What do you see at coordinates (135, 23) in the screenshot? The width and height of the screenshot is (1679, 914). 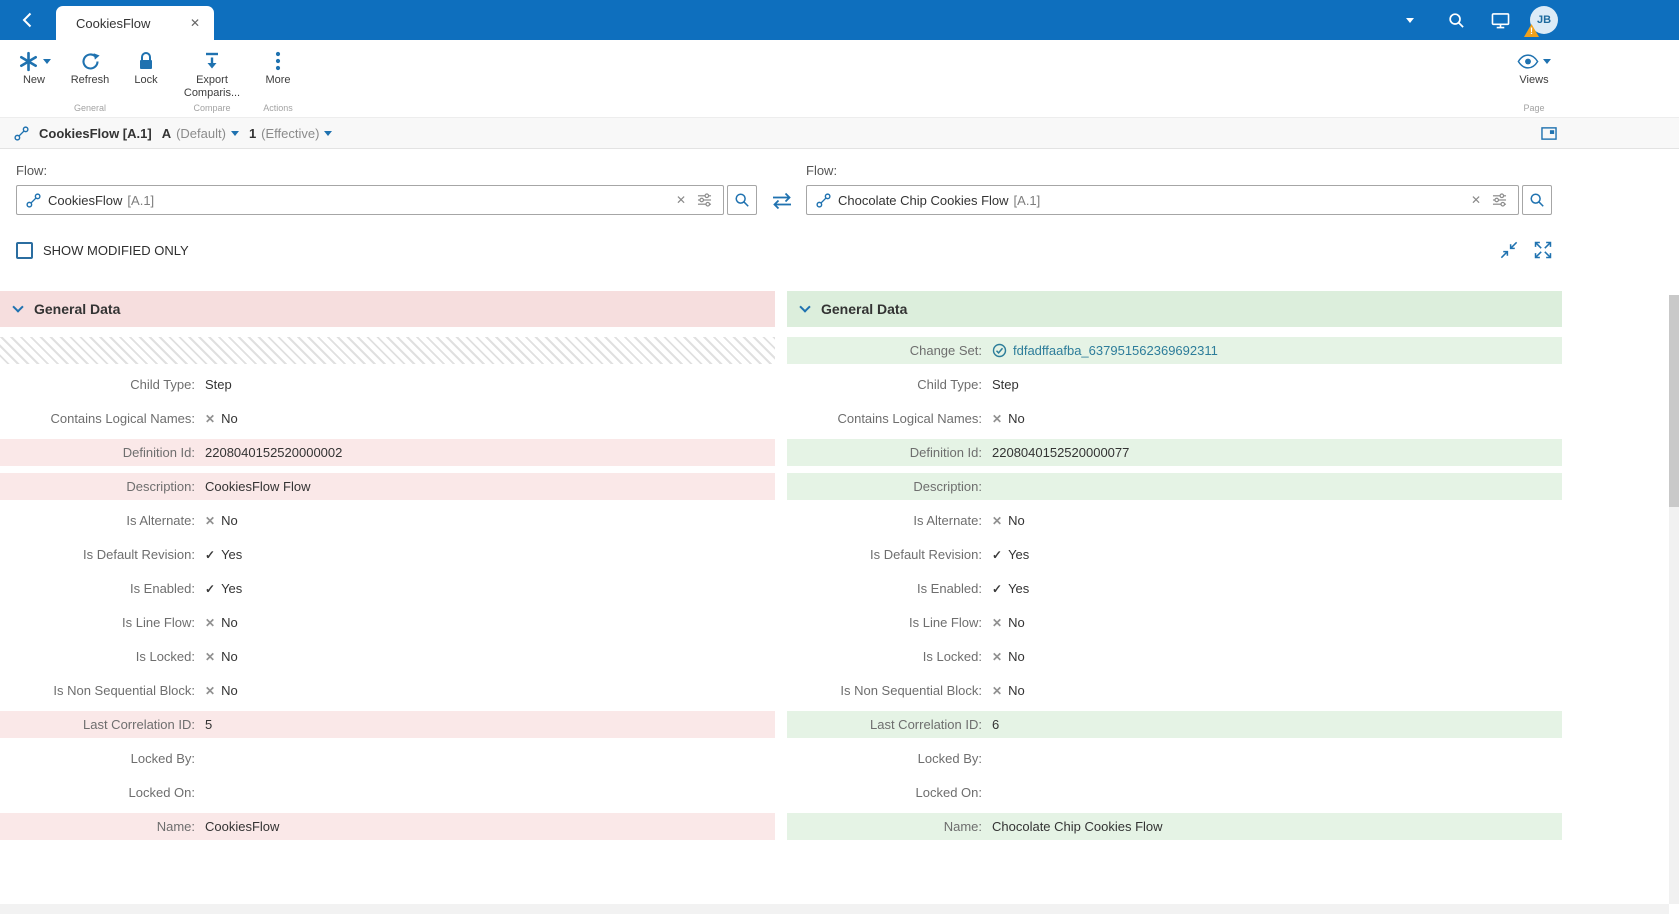 I see `tab-cookiesflow: CookiesFlow ✕` at bounding box center [135, 23].